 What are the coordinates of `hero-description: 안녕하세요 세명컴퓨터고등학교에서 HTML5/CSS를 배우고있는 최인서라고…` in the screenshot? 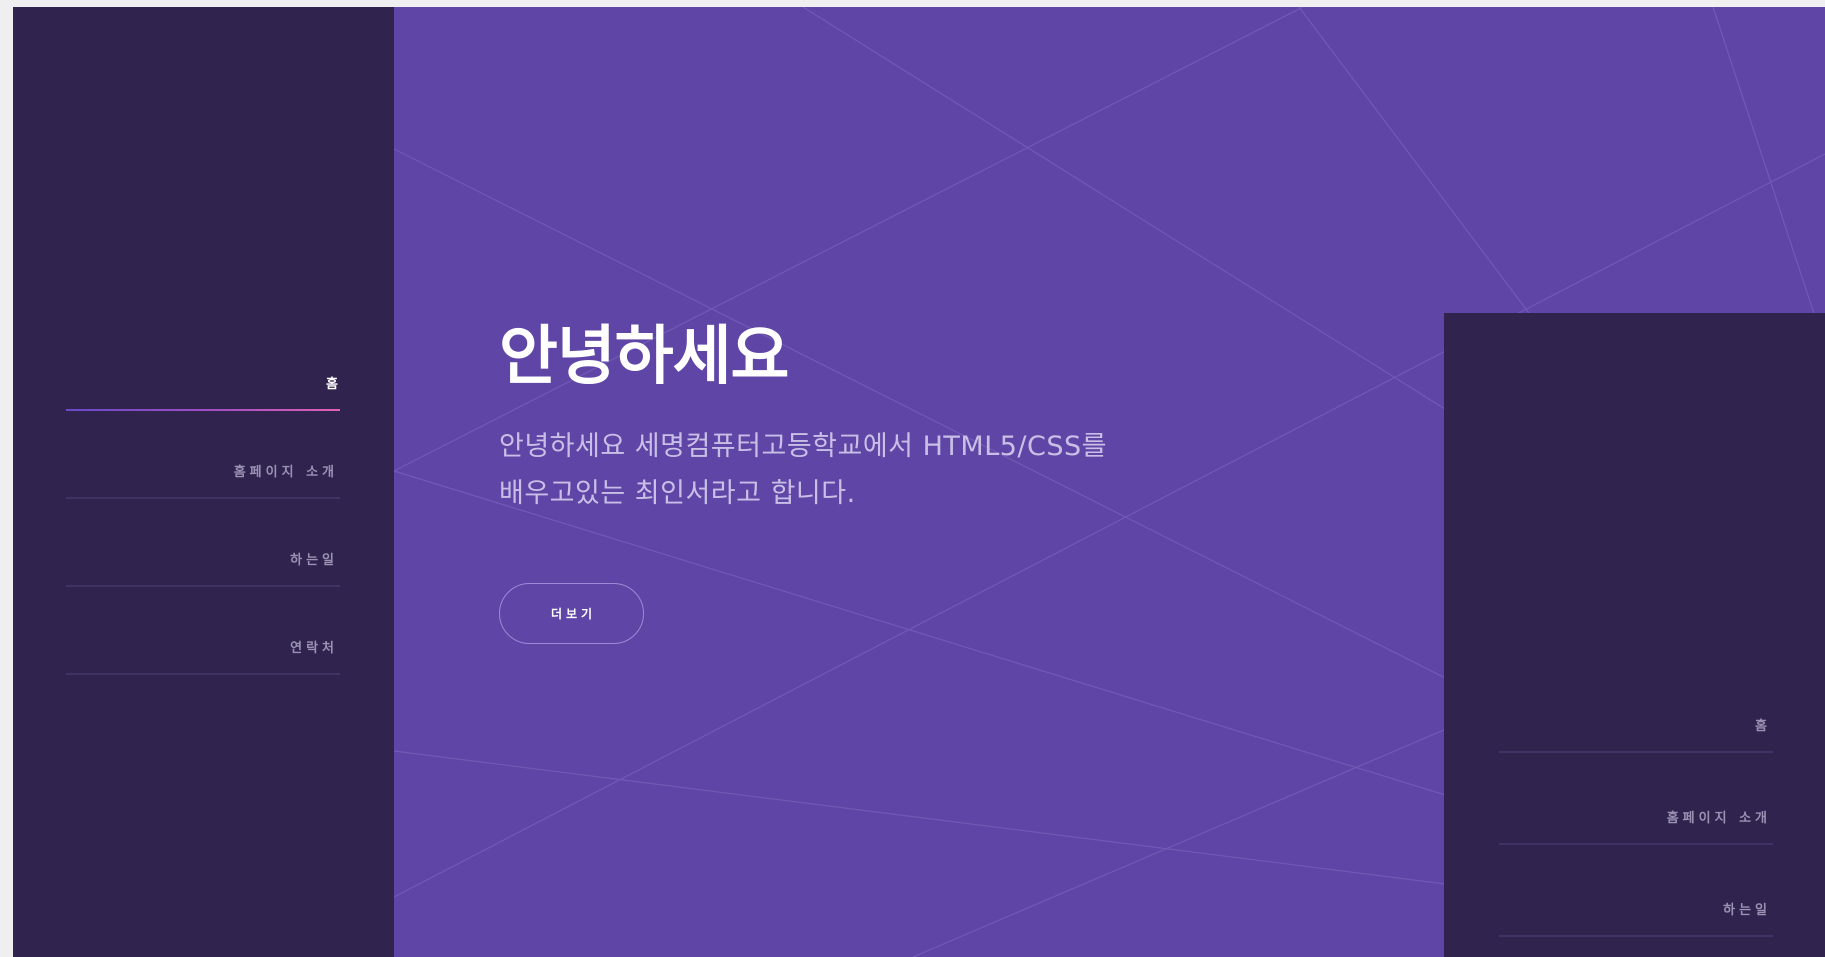 It's located at (803, 470).